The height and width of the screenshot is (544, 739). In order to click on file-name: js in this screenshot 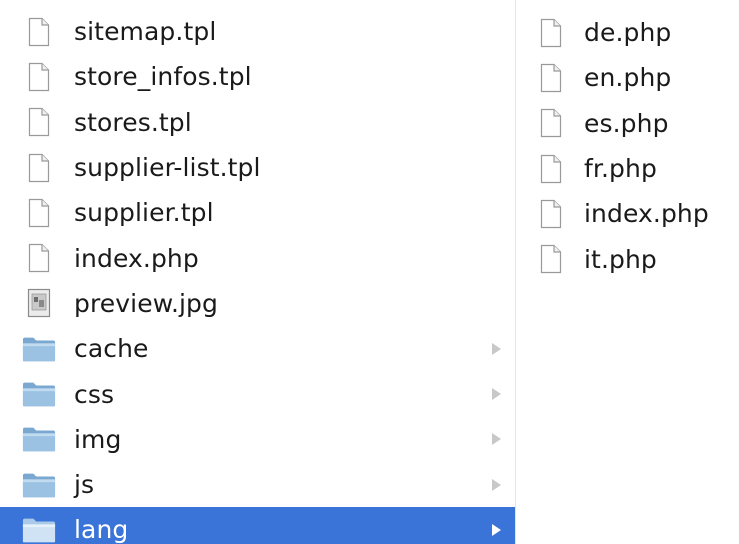, I will do `click(84, 485)`.